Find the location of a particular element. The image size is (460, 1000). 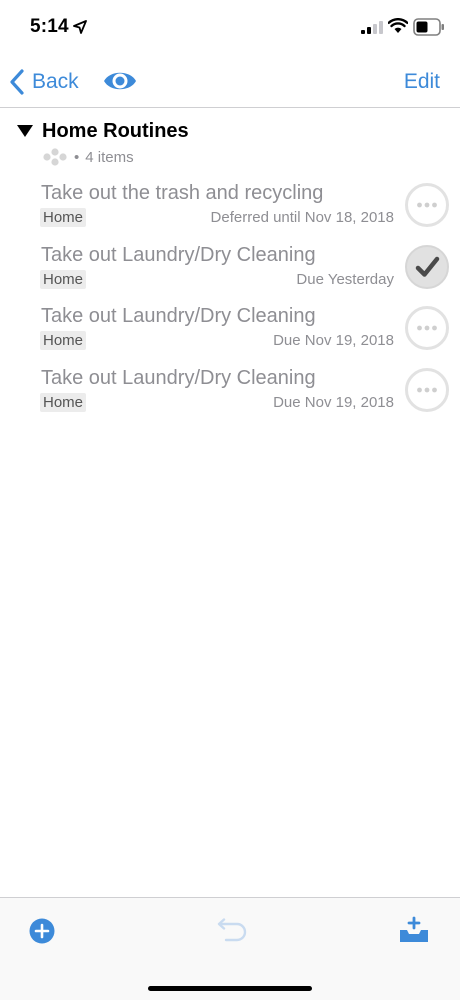

chevron-left-icon is located at coordinates (17, 82).